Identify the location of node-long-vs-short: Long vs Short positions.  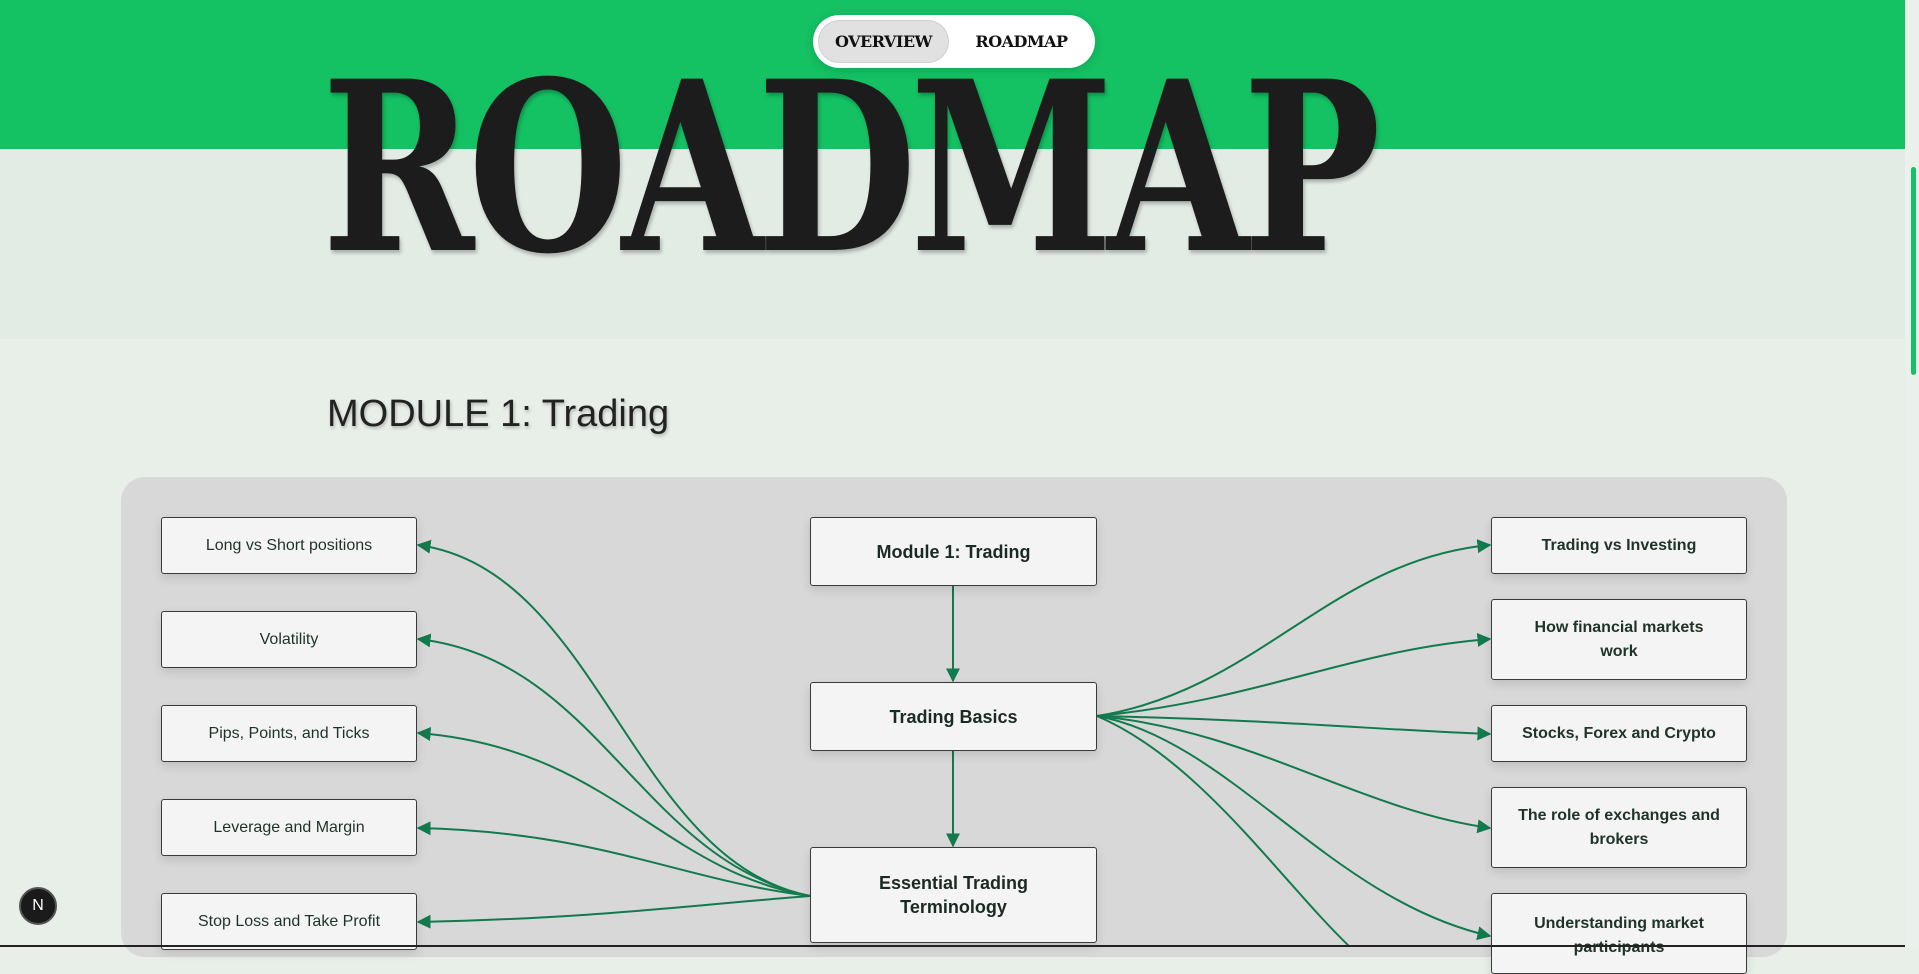
(289, 545).